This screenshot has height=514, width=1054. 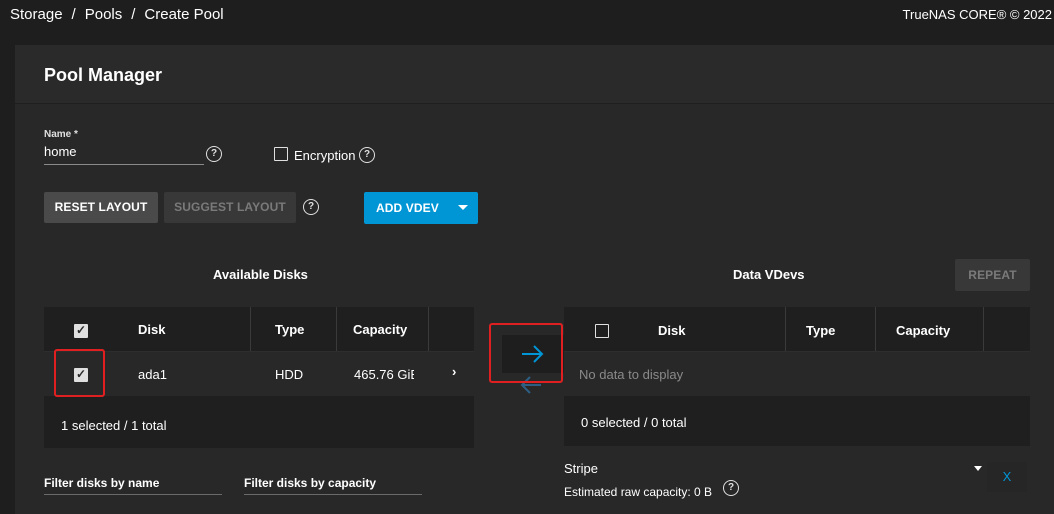 What do you see at coordinates (133, 483) in the screenshot?
I see `filter-by-name-input: Filter disks by name` at bounding box center [133, 483].